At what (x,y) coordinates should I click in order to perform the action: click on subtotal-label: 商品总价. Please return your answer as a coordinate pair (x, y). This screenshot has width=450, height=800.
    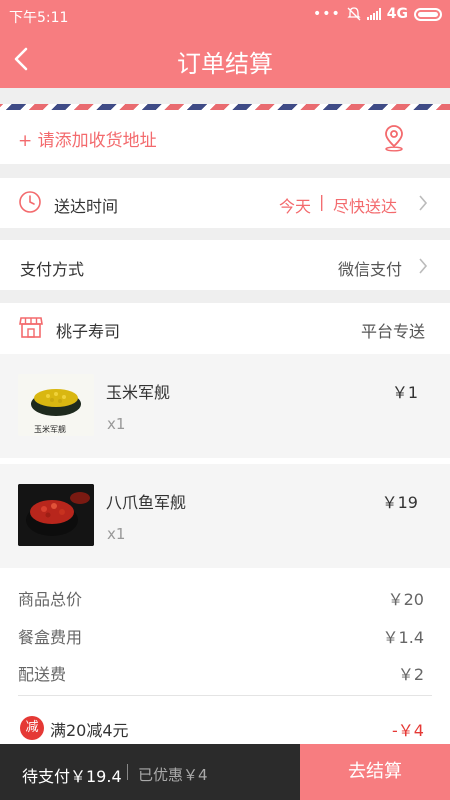
    Looking at the image, I should click on (50, 599).